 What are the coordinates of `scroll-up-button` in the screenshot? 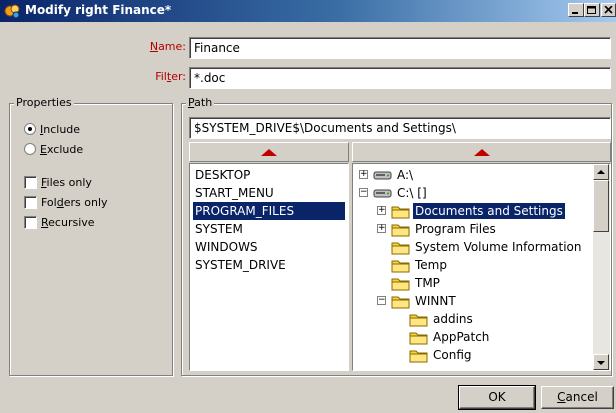 It's located at (601, 172).